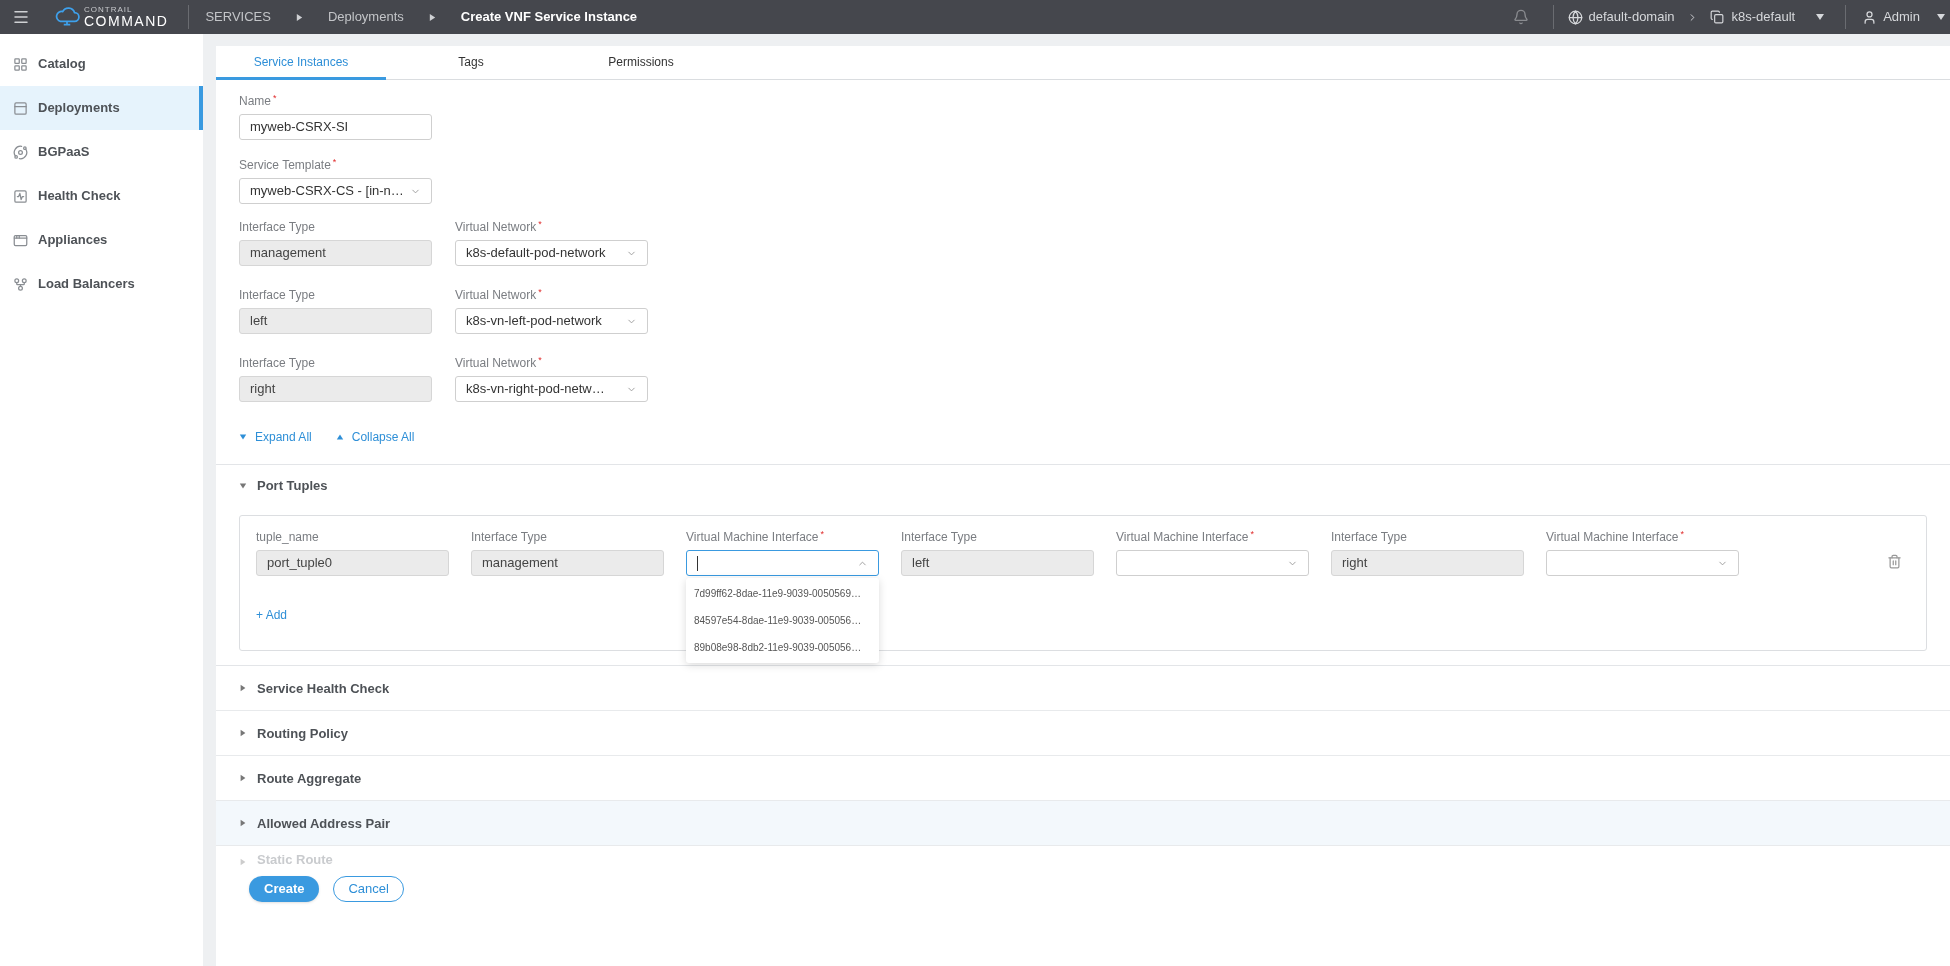  Describe the element at coordinates (1575, 17) in the screenshot. I see `globe-icon` at that location.